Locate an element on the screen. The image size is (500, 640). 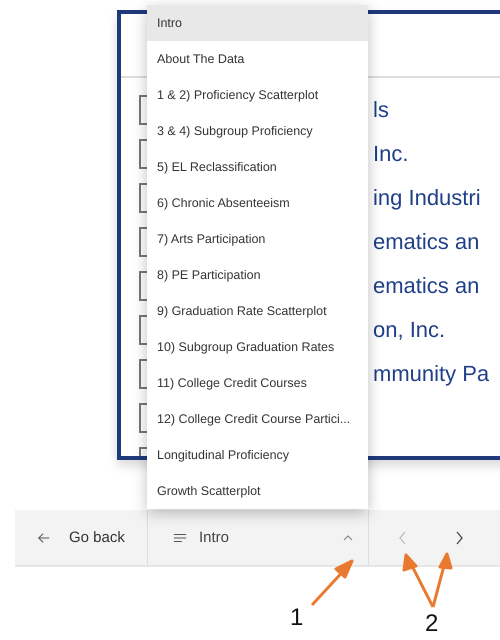
menu-item: Growth Scatterplot is located at coordinates (257, 491).